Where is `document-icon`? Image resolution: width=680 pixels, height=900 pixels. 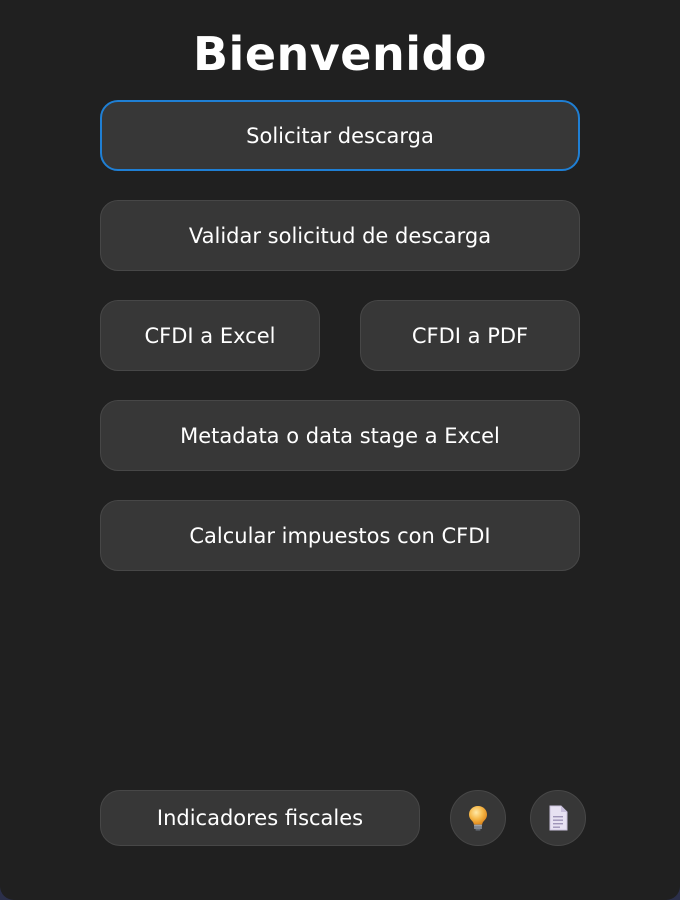
document-icon is located at coordinates (558, 818).